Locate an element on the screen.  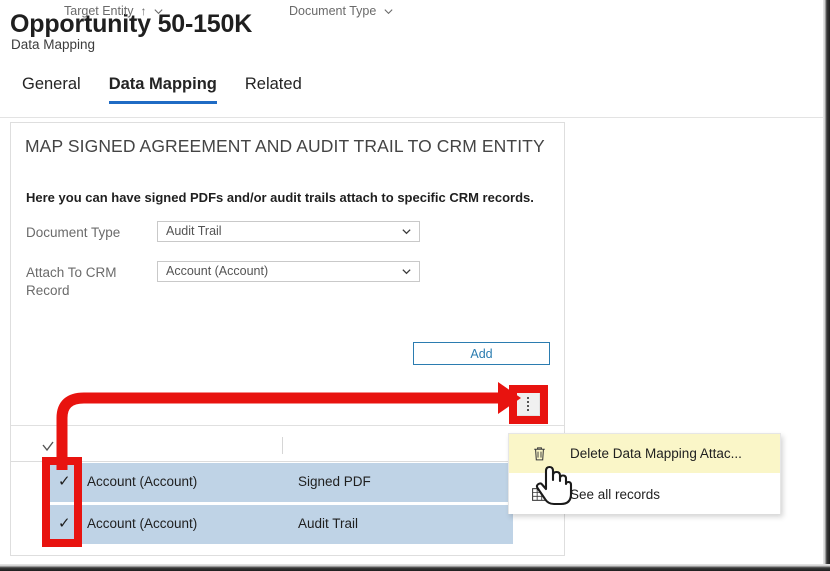
kebab-dots is located at coordinates (528, 404).